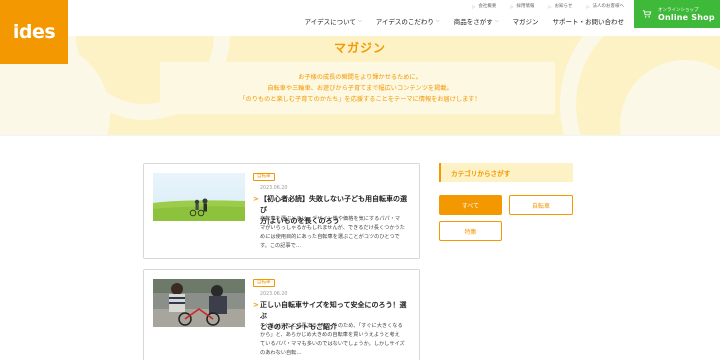  I want to click on intro-line: お子様の成長の瞬間をより輝かせるために。, so click(360, 77).